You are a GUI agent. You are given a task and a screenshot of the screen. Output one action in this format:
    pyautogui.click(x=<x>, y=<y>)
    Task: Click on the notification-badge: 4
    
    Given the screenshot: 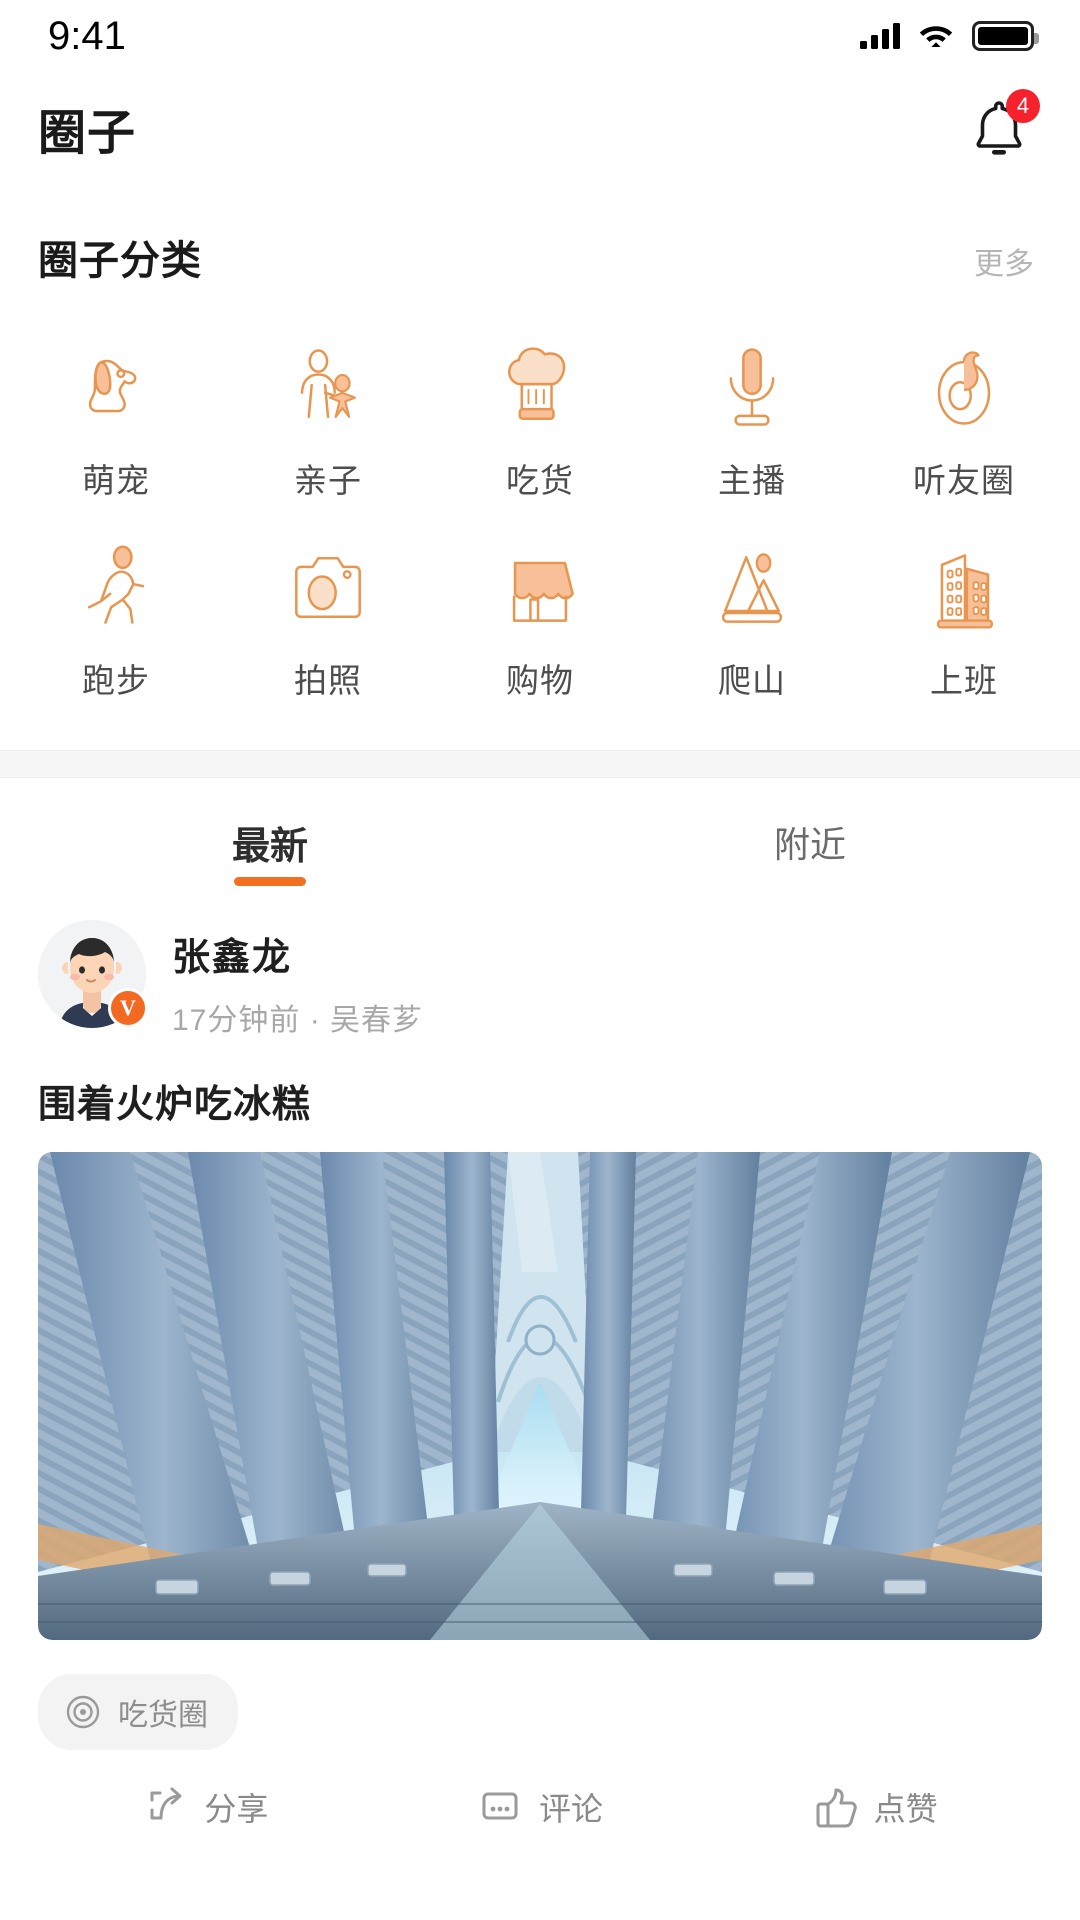 What is the action you would take?
    pyautogui.click(x=1023, y=106)
    